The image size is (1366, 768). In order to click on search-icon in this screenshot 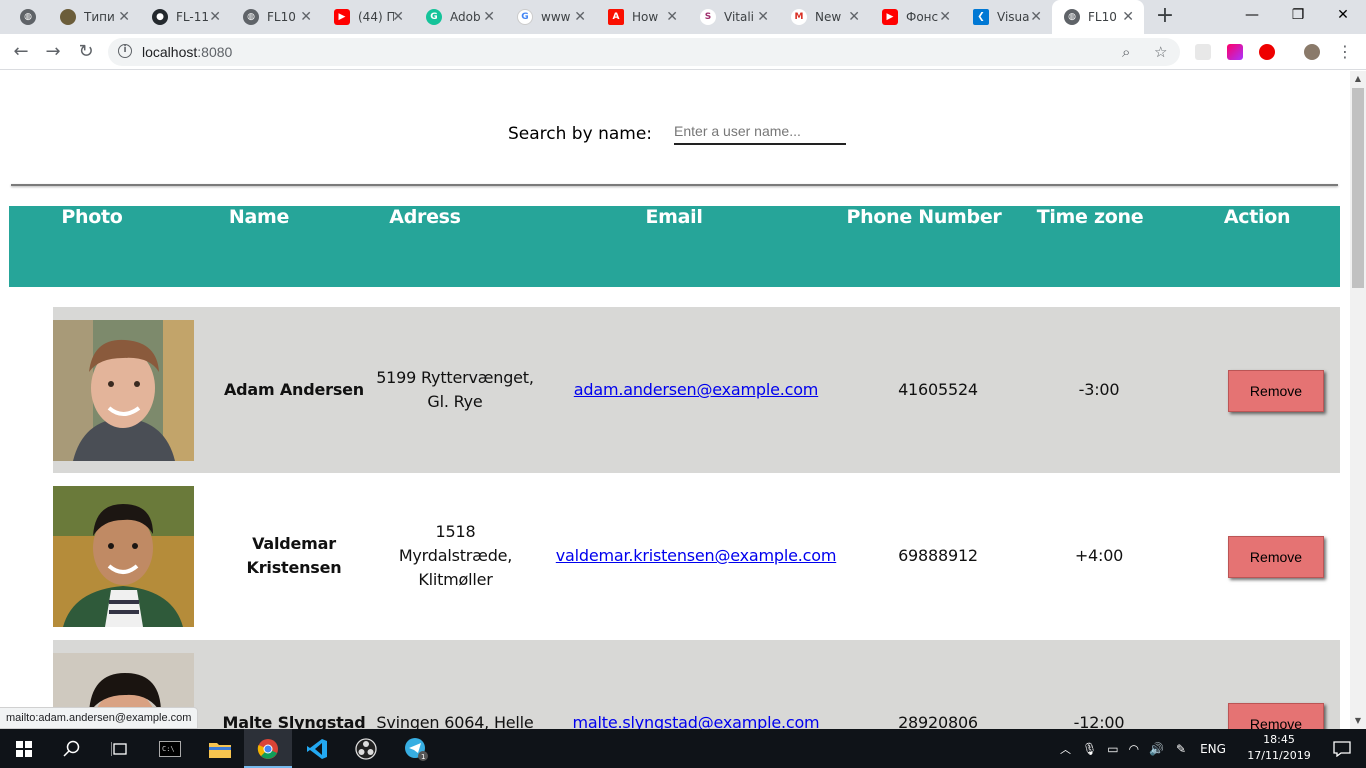, I will do `click(72, 748)`.